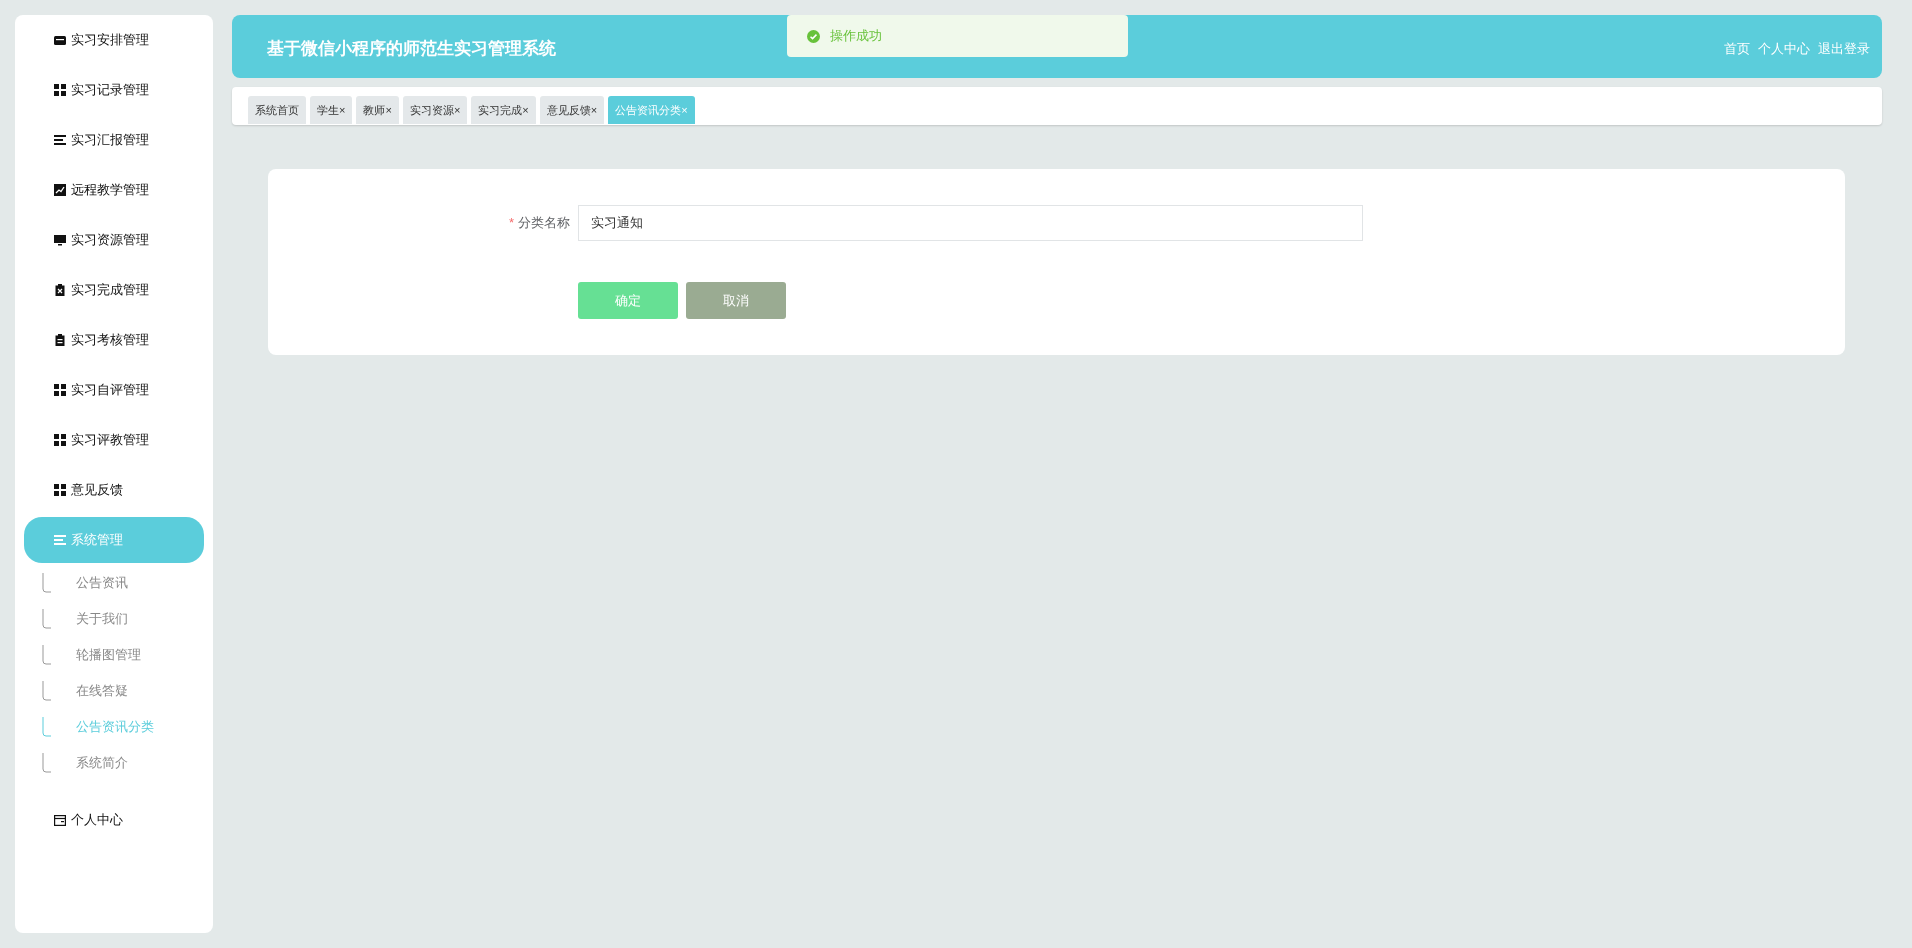 Image resolution: width=1912 pixels, height=948 pixels. Describe the element at coordinates (114, 440) in the screenshot. I see `sidebar-item: 实习评教管理` at that location.